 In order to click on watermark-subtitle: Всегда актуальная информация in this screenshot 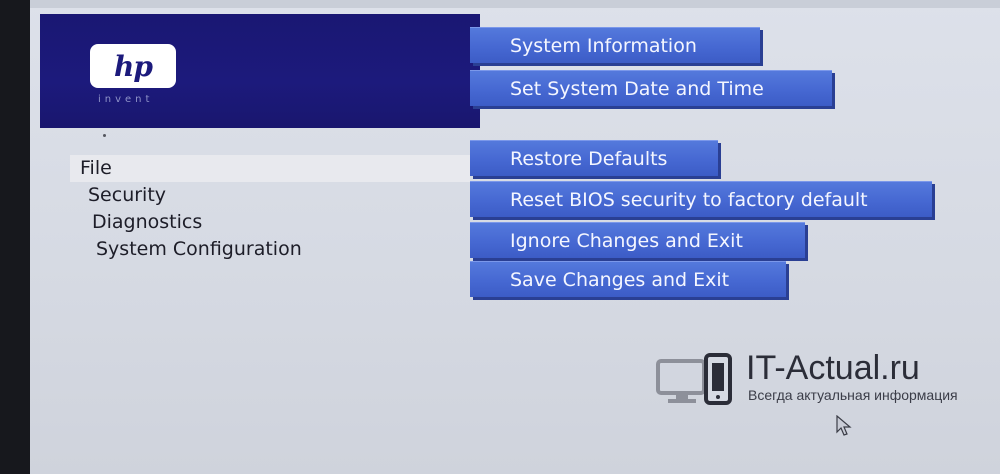, I will do `click(853, 395)`.